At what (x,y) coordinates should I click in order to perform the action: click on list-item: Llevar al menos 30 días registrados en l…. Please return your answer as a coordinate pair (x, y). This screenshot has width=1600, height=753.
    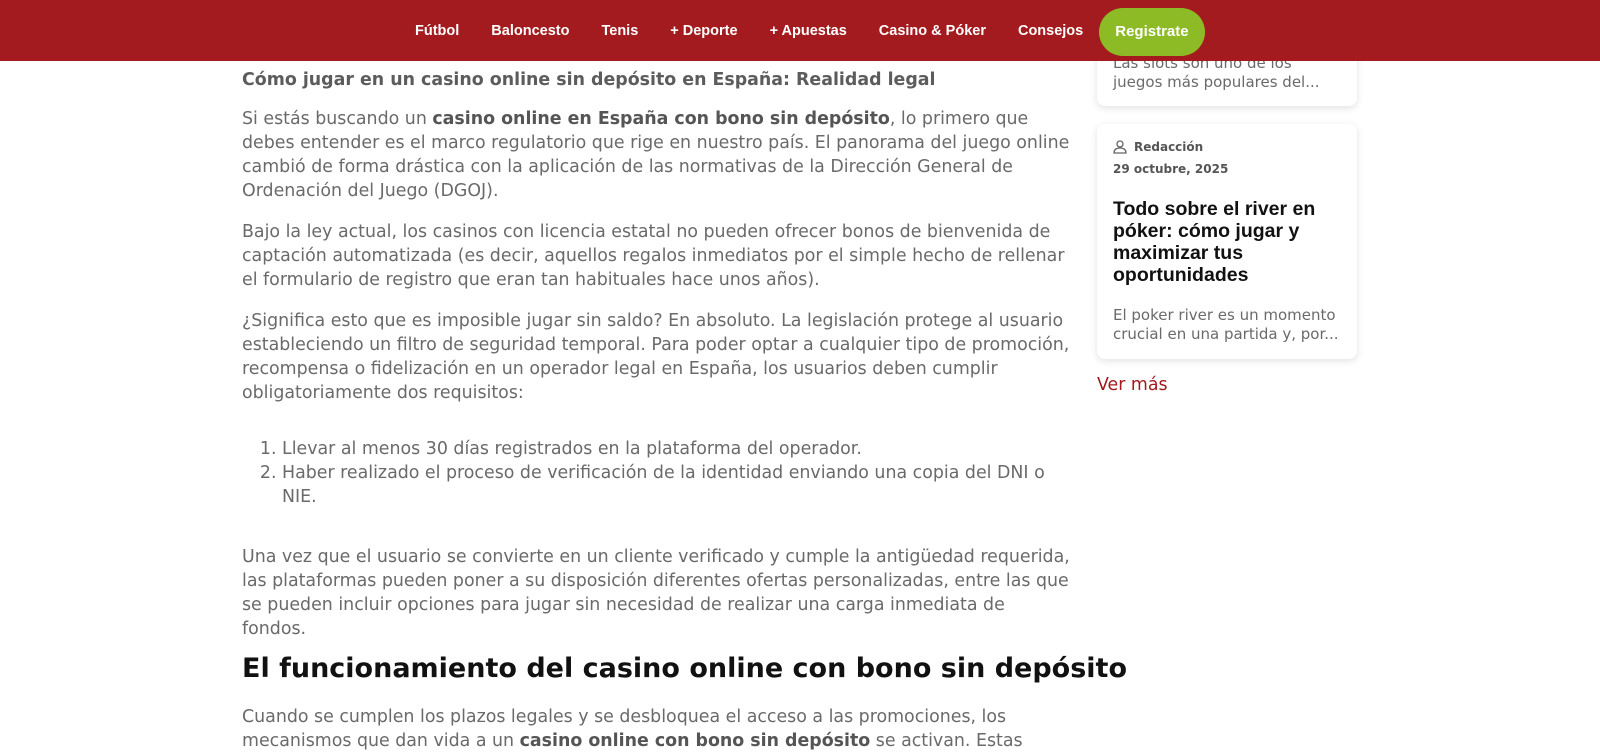
    Looking at the image, I should click on (677, 449).